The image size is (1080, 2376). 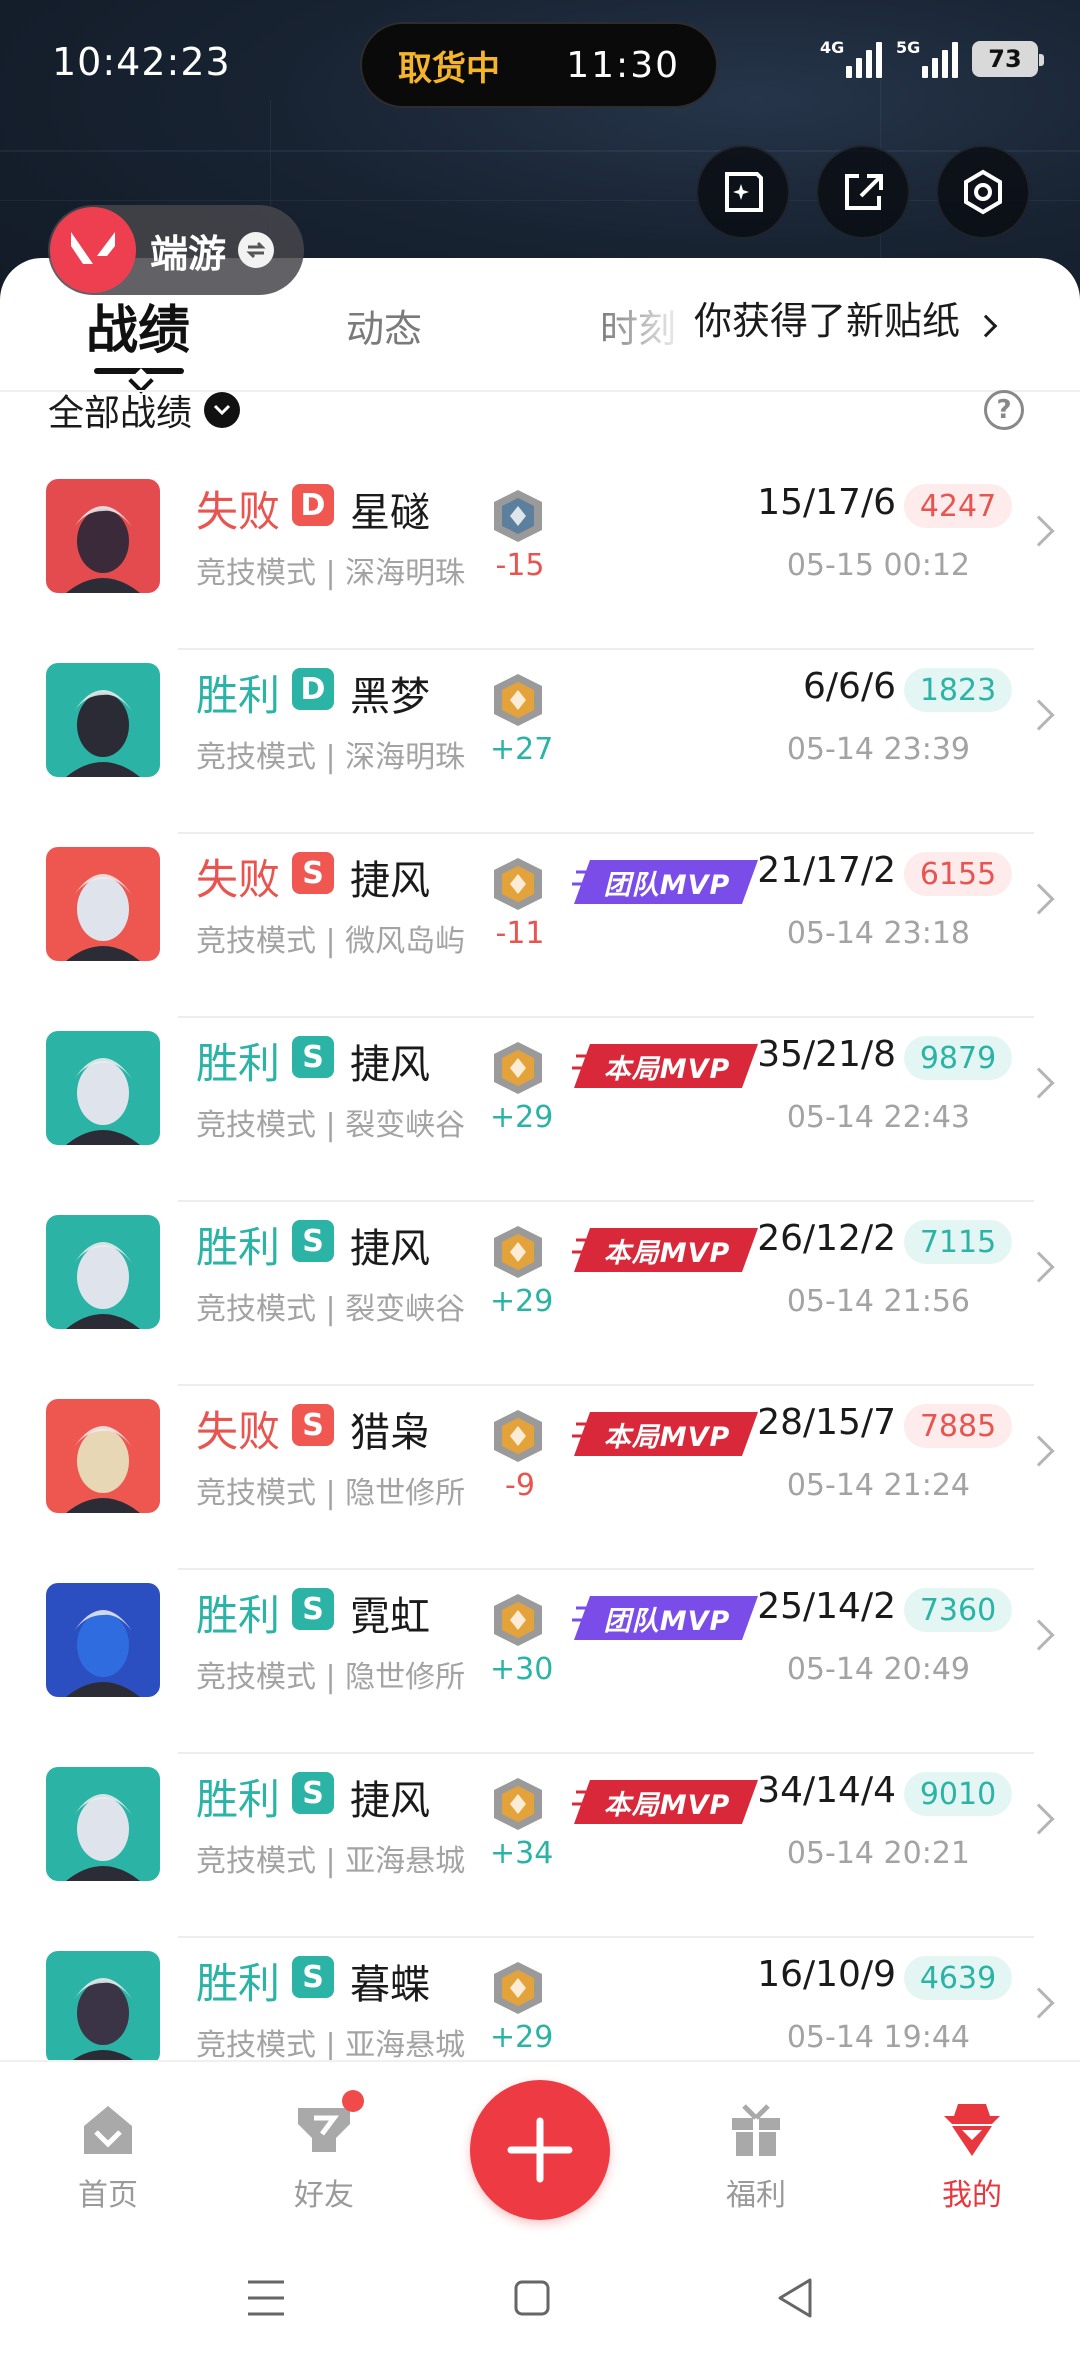 I want to click on profile-icon, so click(x=972, y=2130).